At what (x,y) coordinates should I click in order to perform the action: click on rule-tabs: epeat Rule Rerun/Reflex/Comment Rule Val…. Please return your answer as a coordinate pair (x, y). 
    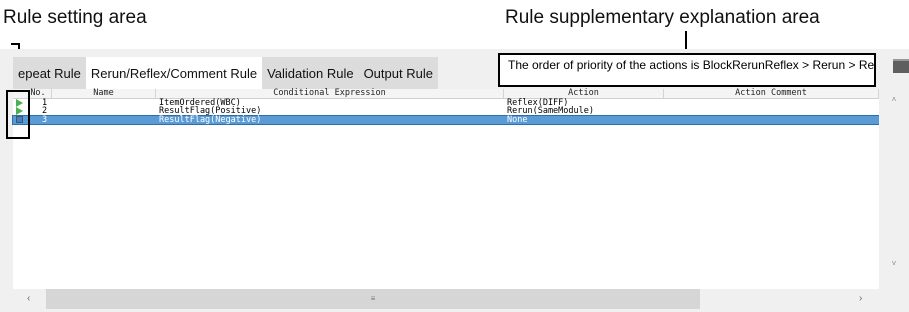
    Looking at the image, I should click on (225, 73).